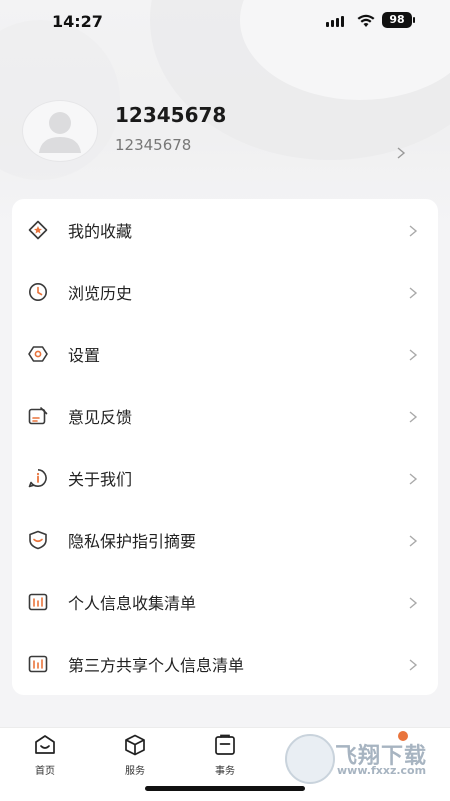  What do you see at coordinates (414, 20) in the screenshot?
I see `battery-tip` at bounding box center [414, 20].